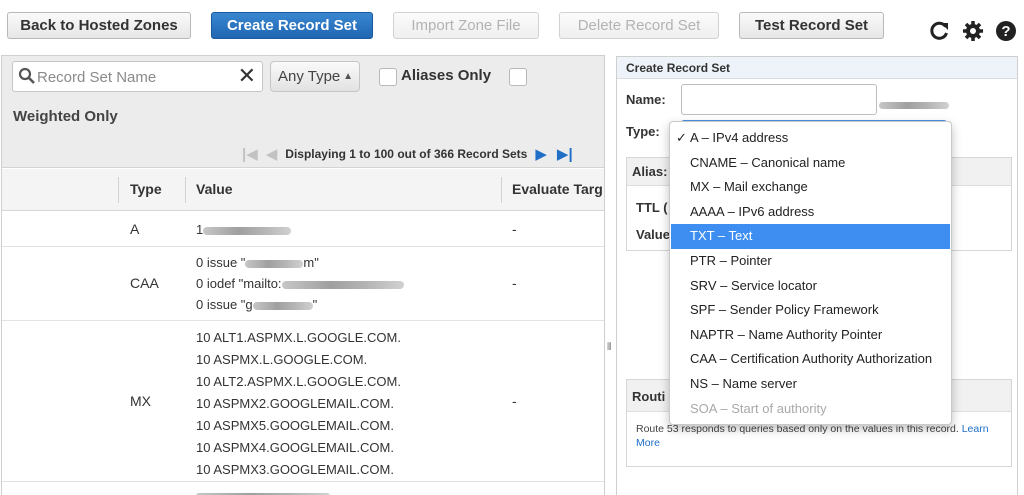  What do you see at coordinates (295, 403) in the screenshot?
I see `record-value: 10 ASPMX2.GOOGLEMAIL.COM.` at bounding box center [295, 403].